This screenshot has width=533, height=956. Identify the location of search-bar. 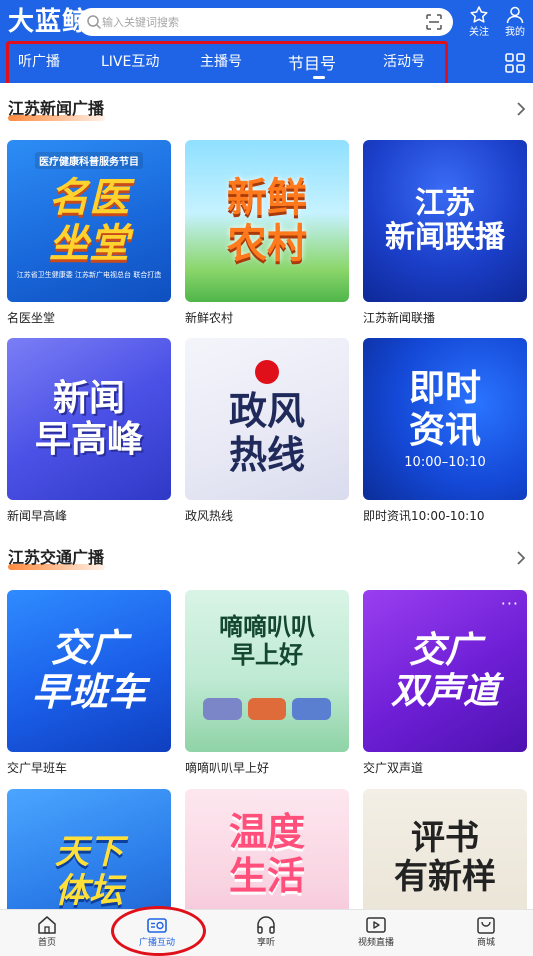
(265, 22).